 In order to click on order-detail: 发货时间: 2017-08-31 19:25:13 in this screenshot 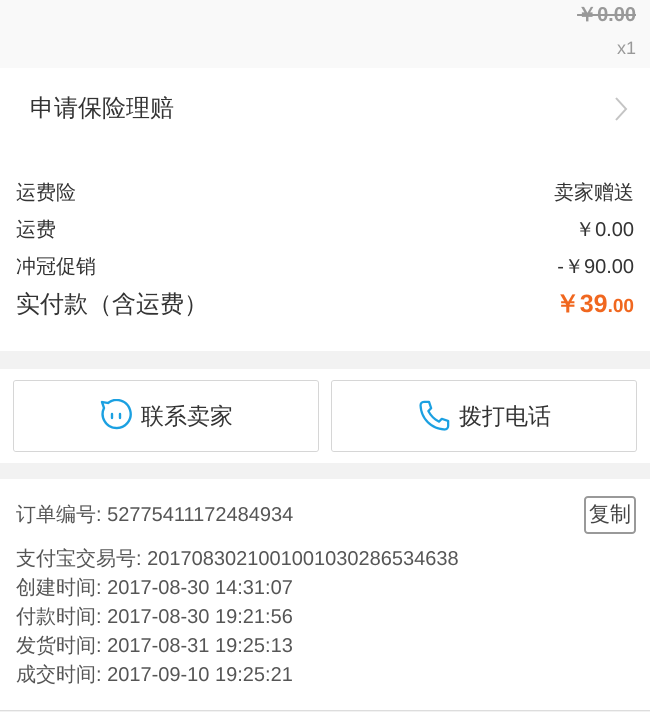, I will do `click(155, 646)`.